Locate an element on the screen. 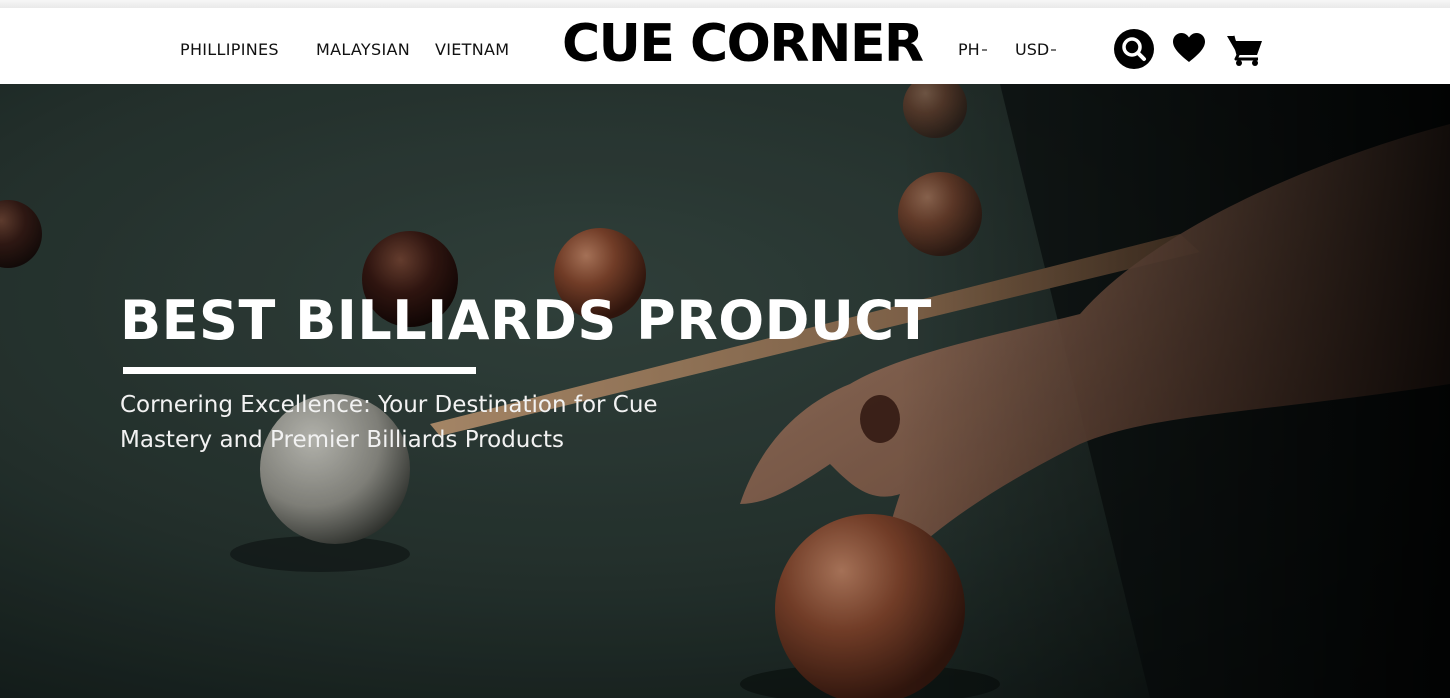 This screenshot has width=1450, height=698. currency-selector-value: USD is located at coordinates (1032, 49).